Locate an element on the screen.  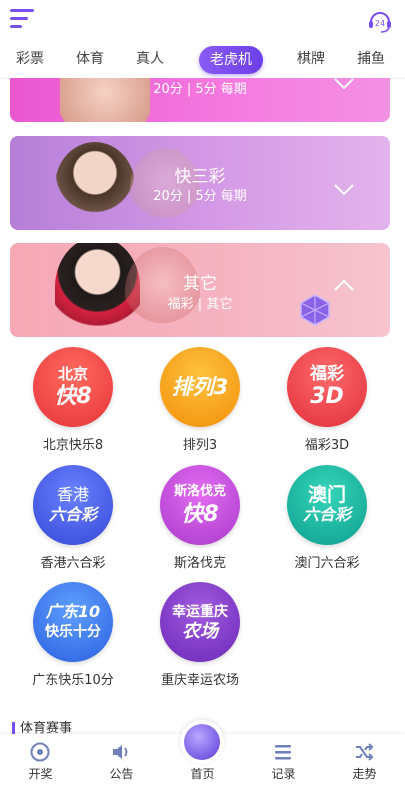
game-slovakia: 斯洛伐克 快8 斯洛伐克 is located at coordinates (200, 518).